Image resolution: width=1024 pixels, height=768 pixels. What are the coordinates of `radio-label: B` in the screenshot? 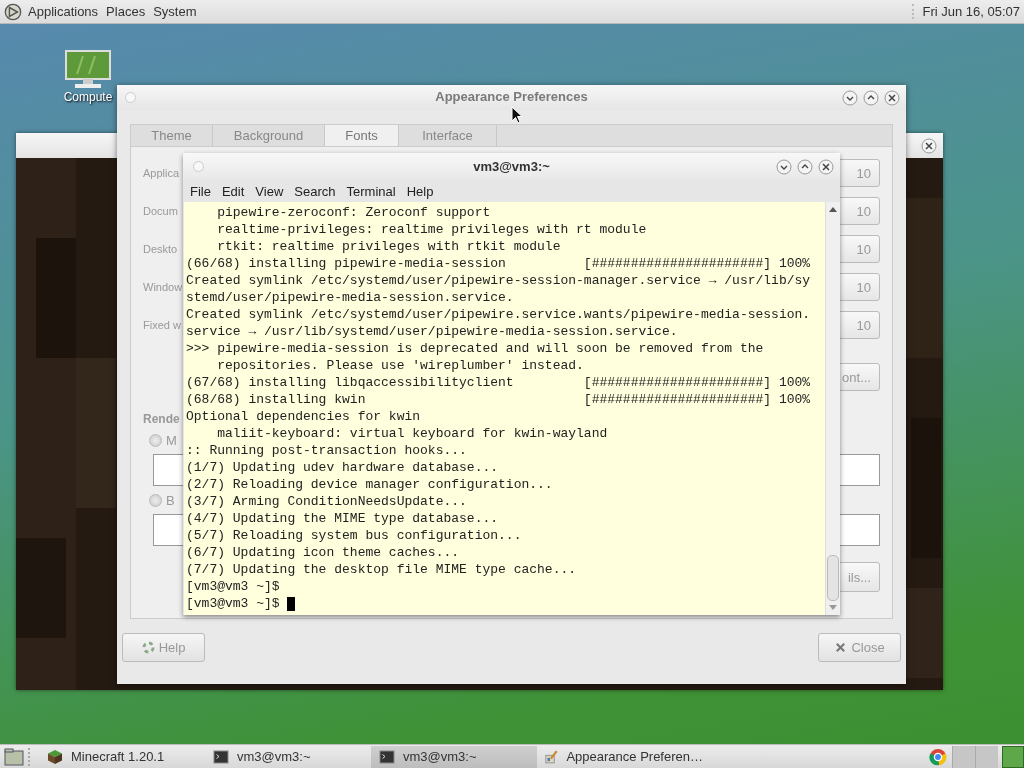 It's located at (170, 500).